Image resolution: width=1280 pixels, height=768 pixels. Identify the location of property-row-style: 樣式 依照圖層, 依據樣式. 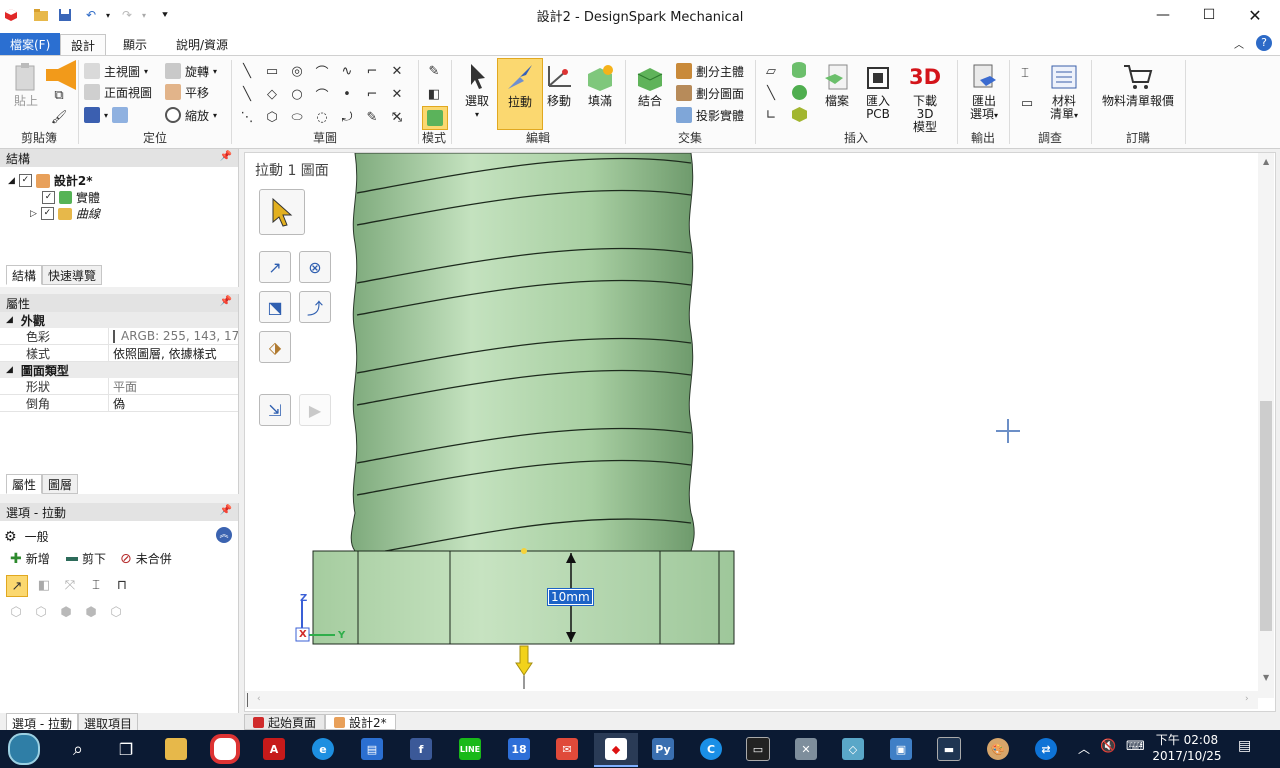
(119, 353).